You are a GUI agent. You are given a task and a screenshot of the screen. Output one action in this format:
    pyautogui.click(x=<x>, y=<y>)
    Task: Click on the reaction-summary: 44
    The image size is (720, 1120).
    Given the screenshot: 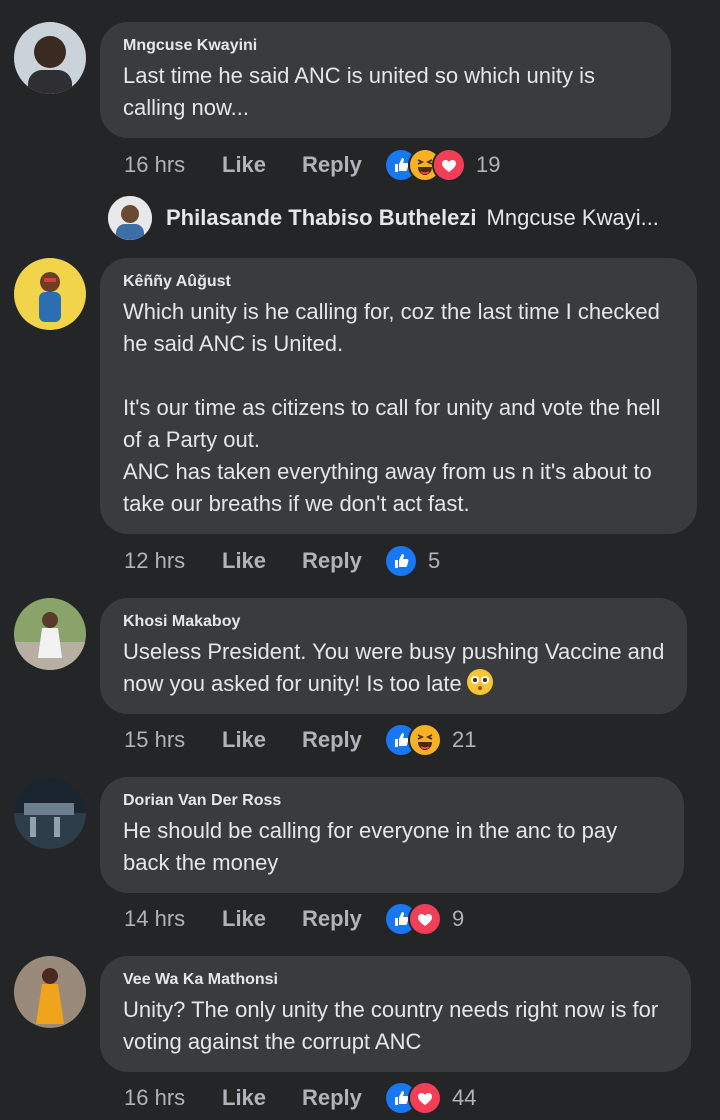 What is the action you would take?
    pyautogui.click(x=430, y=1098)
    